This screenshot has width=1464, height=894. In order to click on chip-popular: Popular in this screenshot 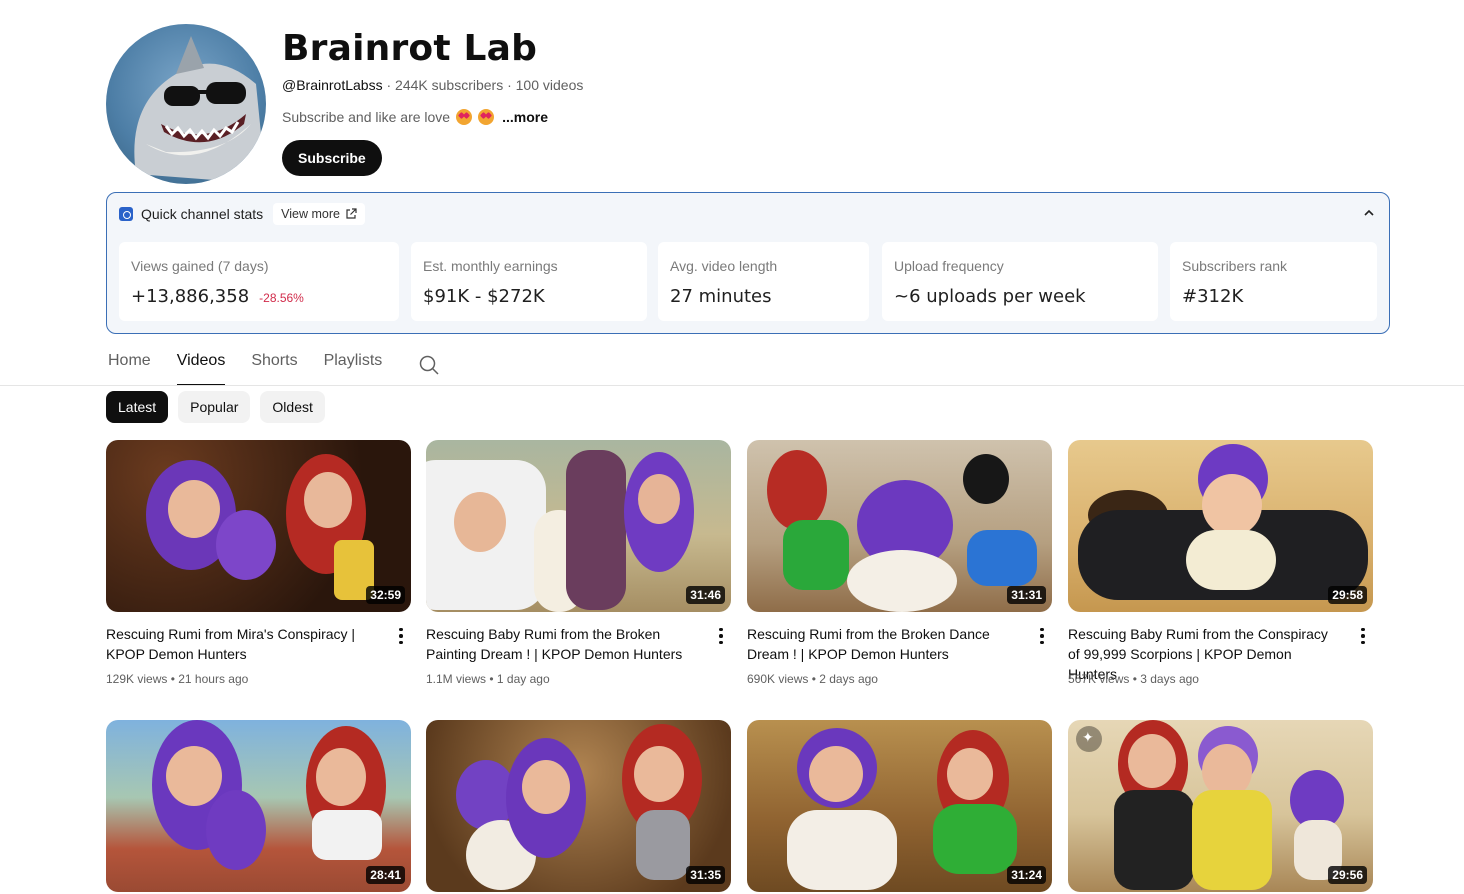, I will do `click(214, 407)`.